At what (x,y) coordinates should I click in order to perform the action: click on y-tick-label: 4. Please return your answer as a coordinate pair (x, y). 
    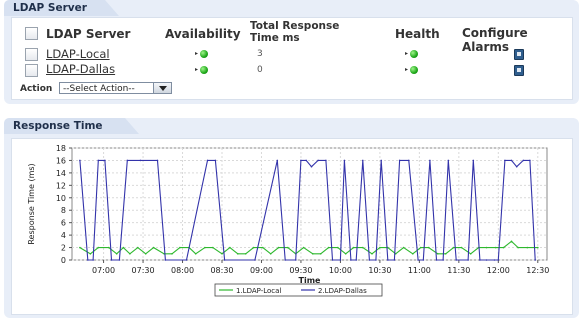
    Looking at the image, I should click on (63, 235).